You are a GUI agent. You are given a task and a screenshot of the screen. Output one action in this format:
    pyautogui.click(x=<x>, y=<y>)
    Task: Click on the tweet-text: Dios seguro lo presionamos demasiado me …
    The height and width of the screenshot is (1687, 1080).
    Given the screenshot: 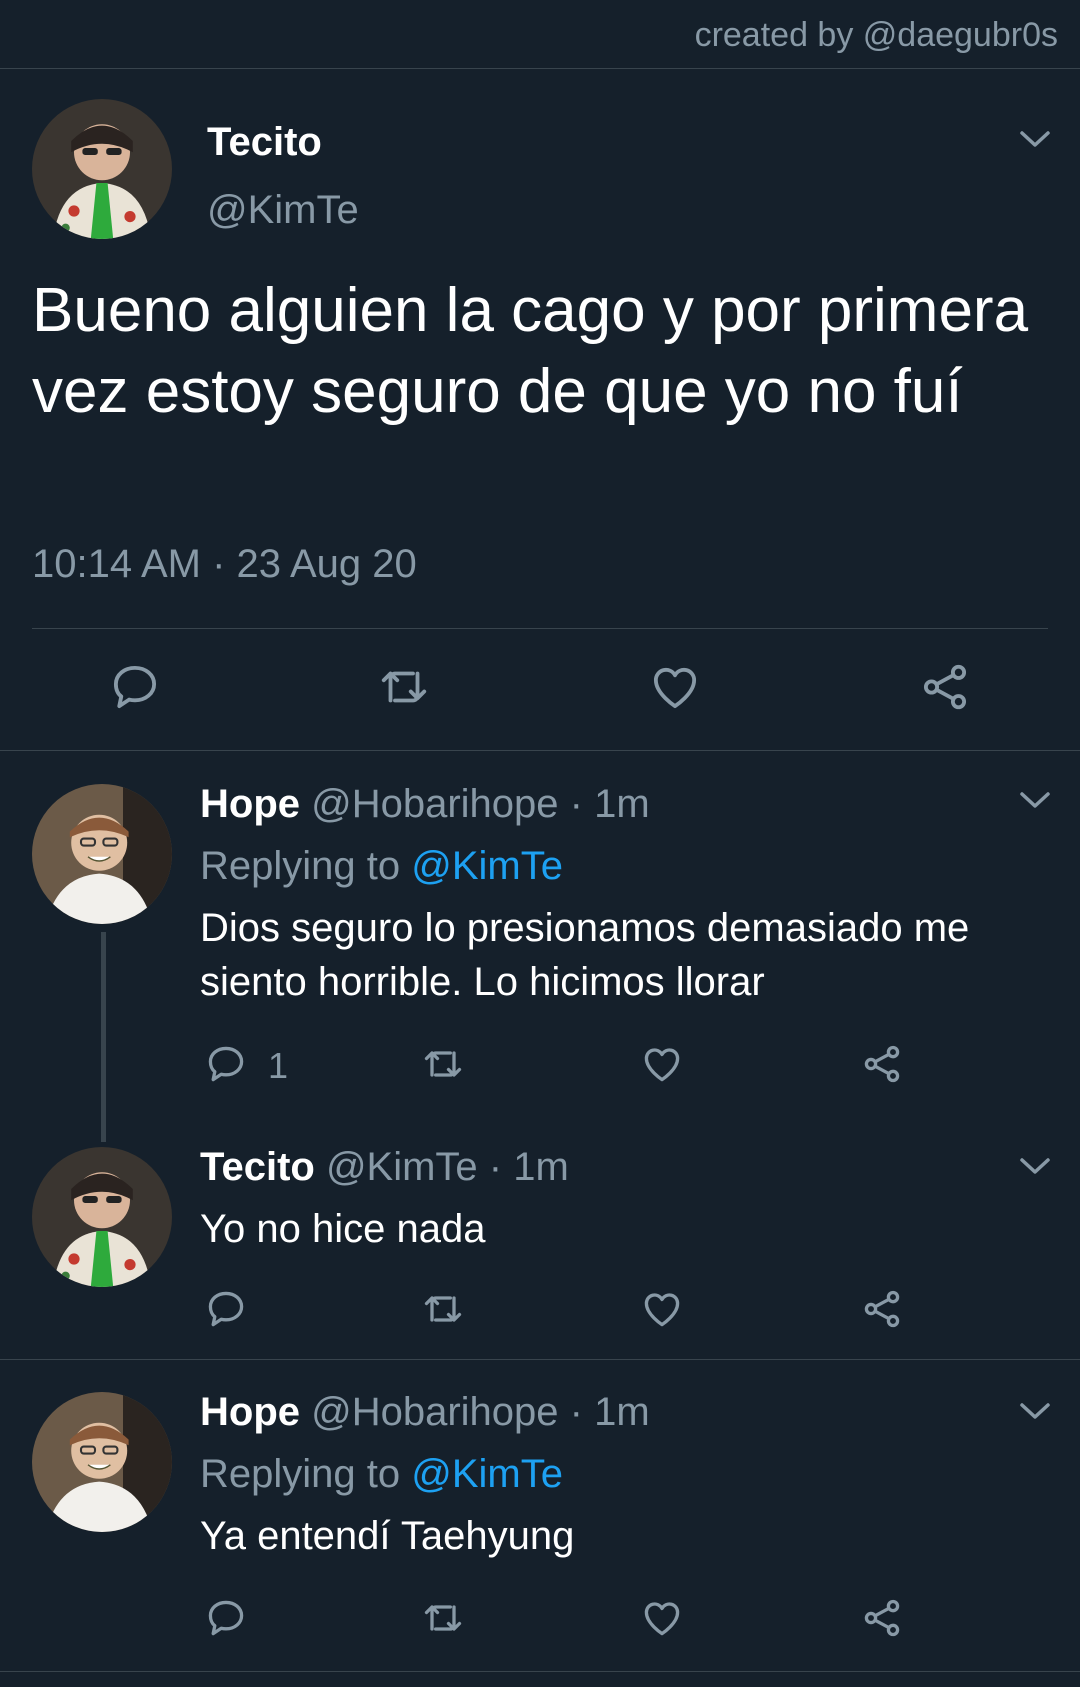 What is the action you would take?
    pyautogui.click(x=585, y=955)
    